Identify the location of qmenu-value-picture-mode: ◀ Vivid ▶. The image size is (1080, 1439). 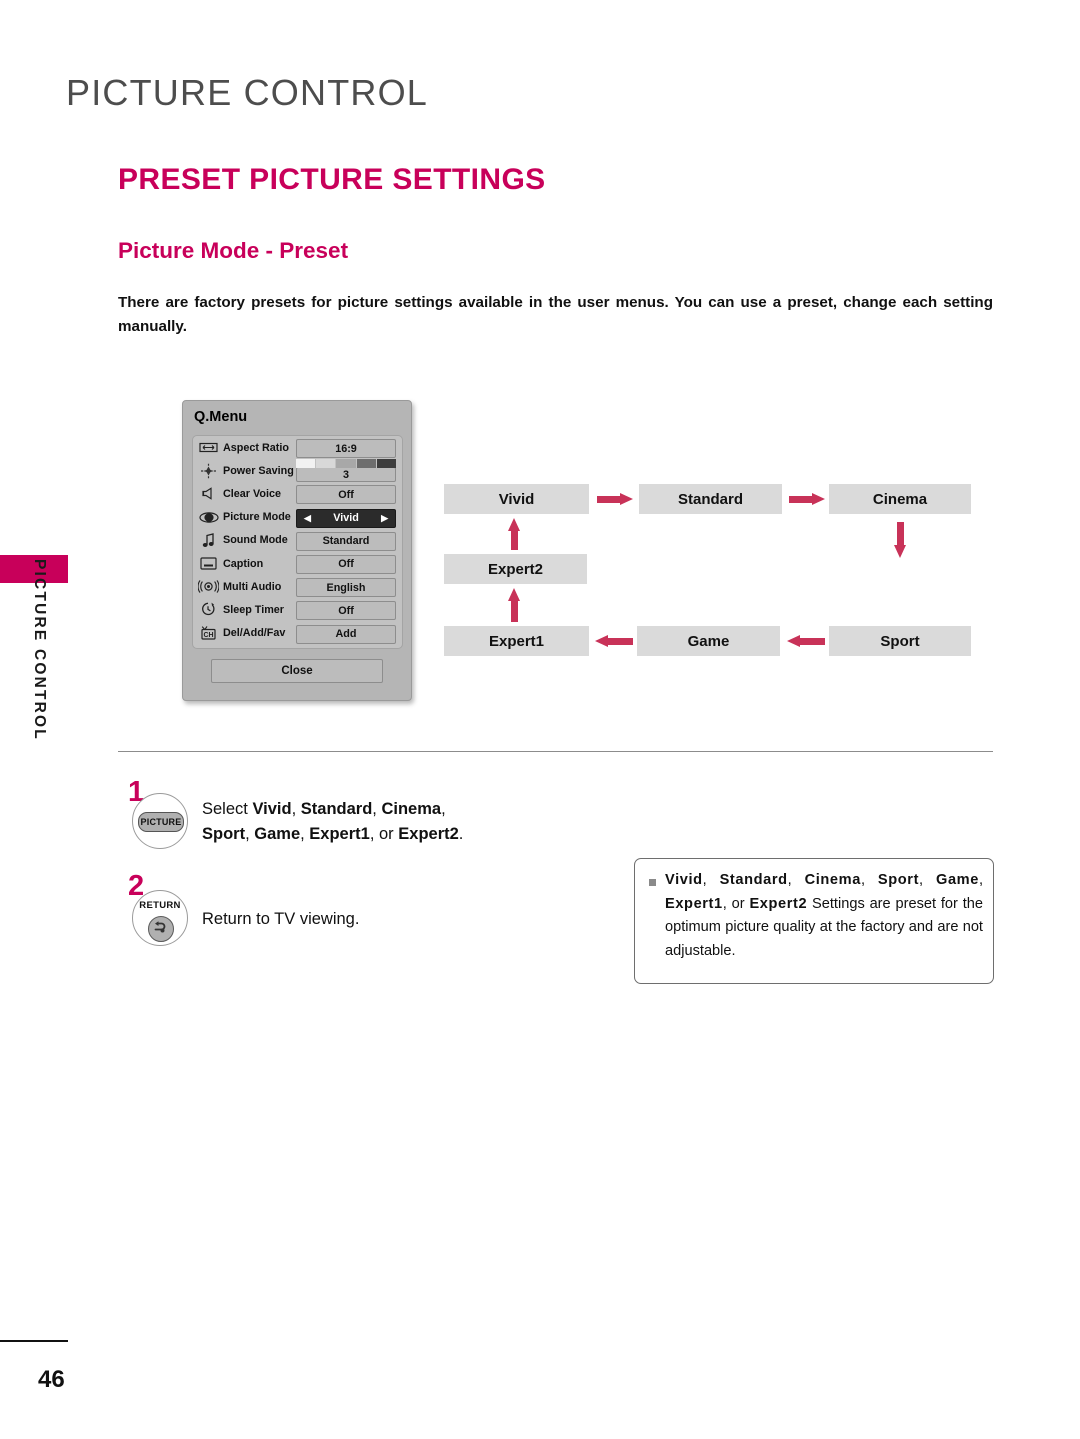
(346, 518).